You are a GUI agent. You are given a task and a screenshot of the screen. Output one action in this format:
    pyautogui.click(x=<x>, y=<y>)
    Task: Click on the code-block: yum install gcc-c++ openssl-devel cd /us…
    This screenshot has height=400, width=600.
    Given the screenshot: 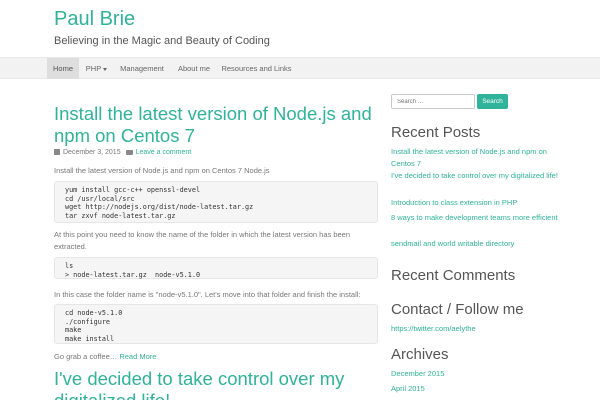 What is the action you would take?
    pyautogui.click(x=216, y=202)
    